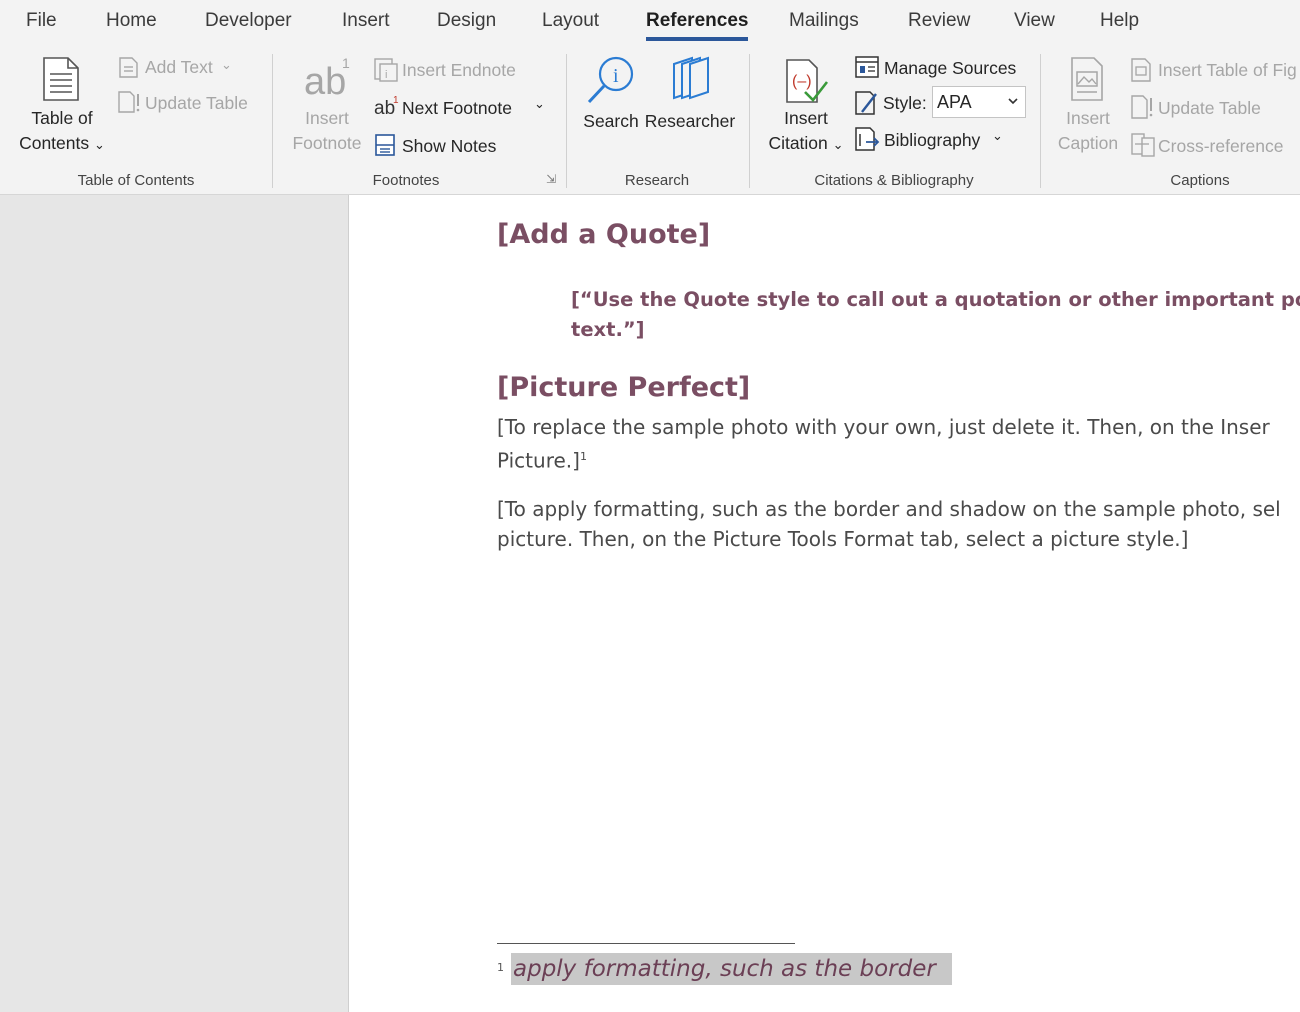 The image size is (1300, 1012). I want to click on update-table-label: Update Table, so click(196, 103).